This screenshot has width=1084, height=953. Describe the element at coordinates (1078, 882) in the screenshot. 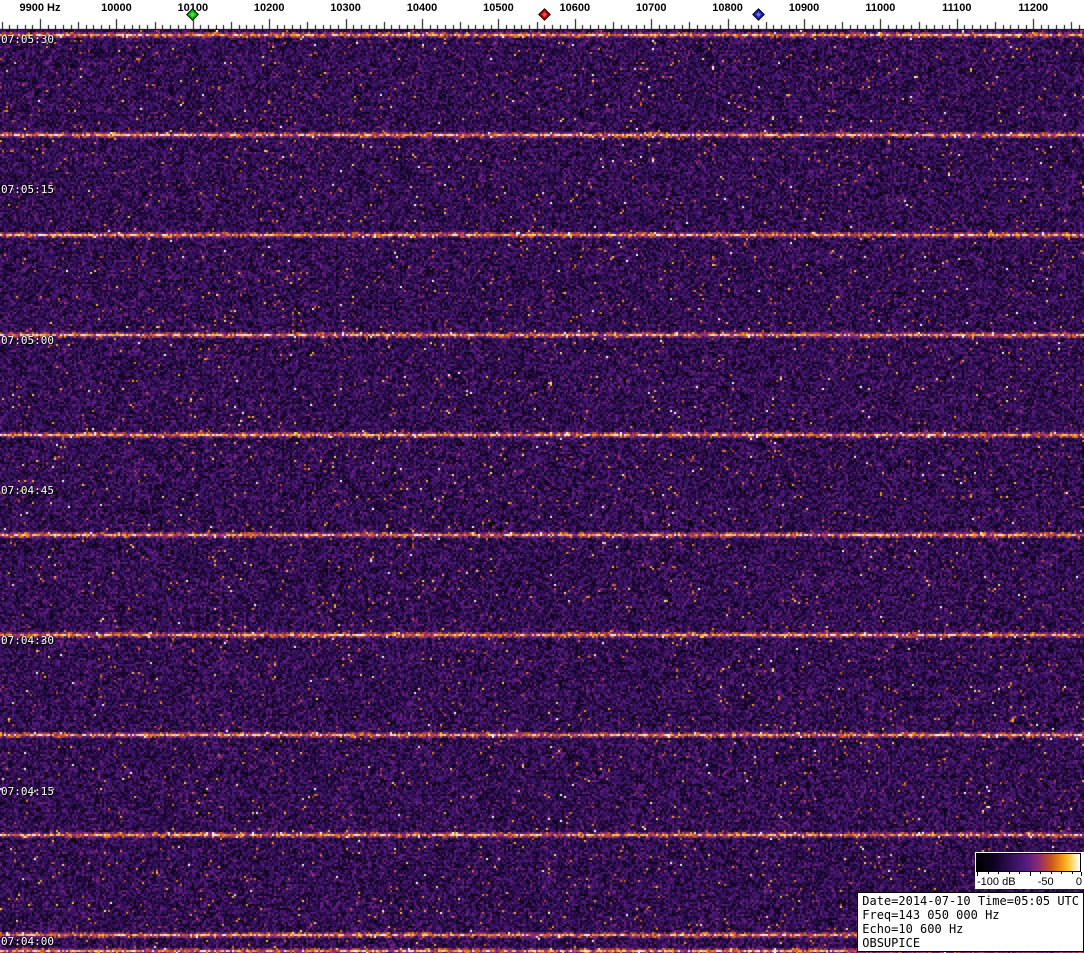

I see `legend-label-max: 0` at that location.